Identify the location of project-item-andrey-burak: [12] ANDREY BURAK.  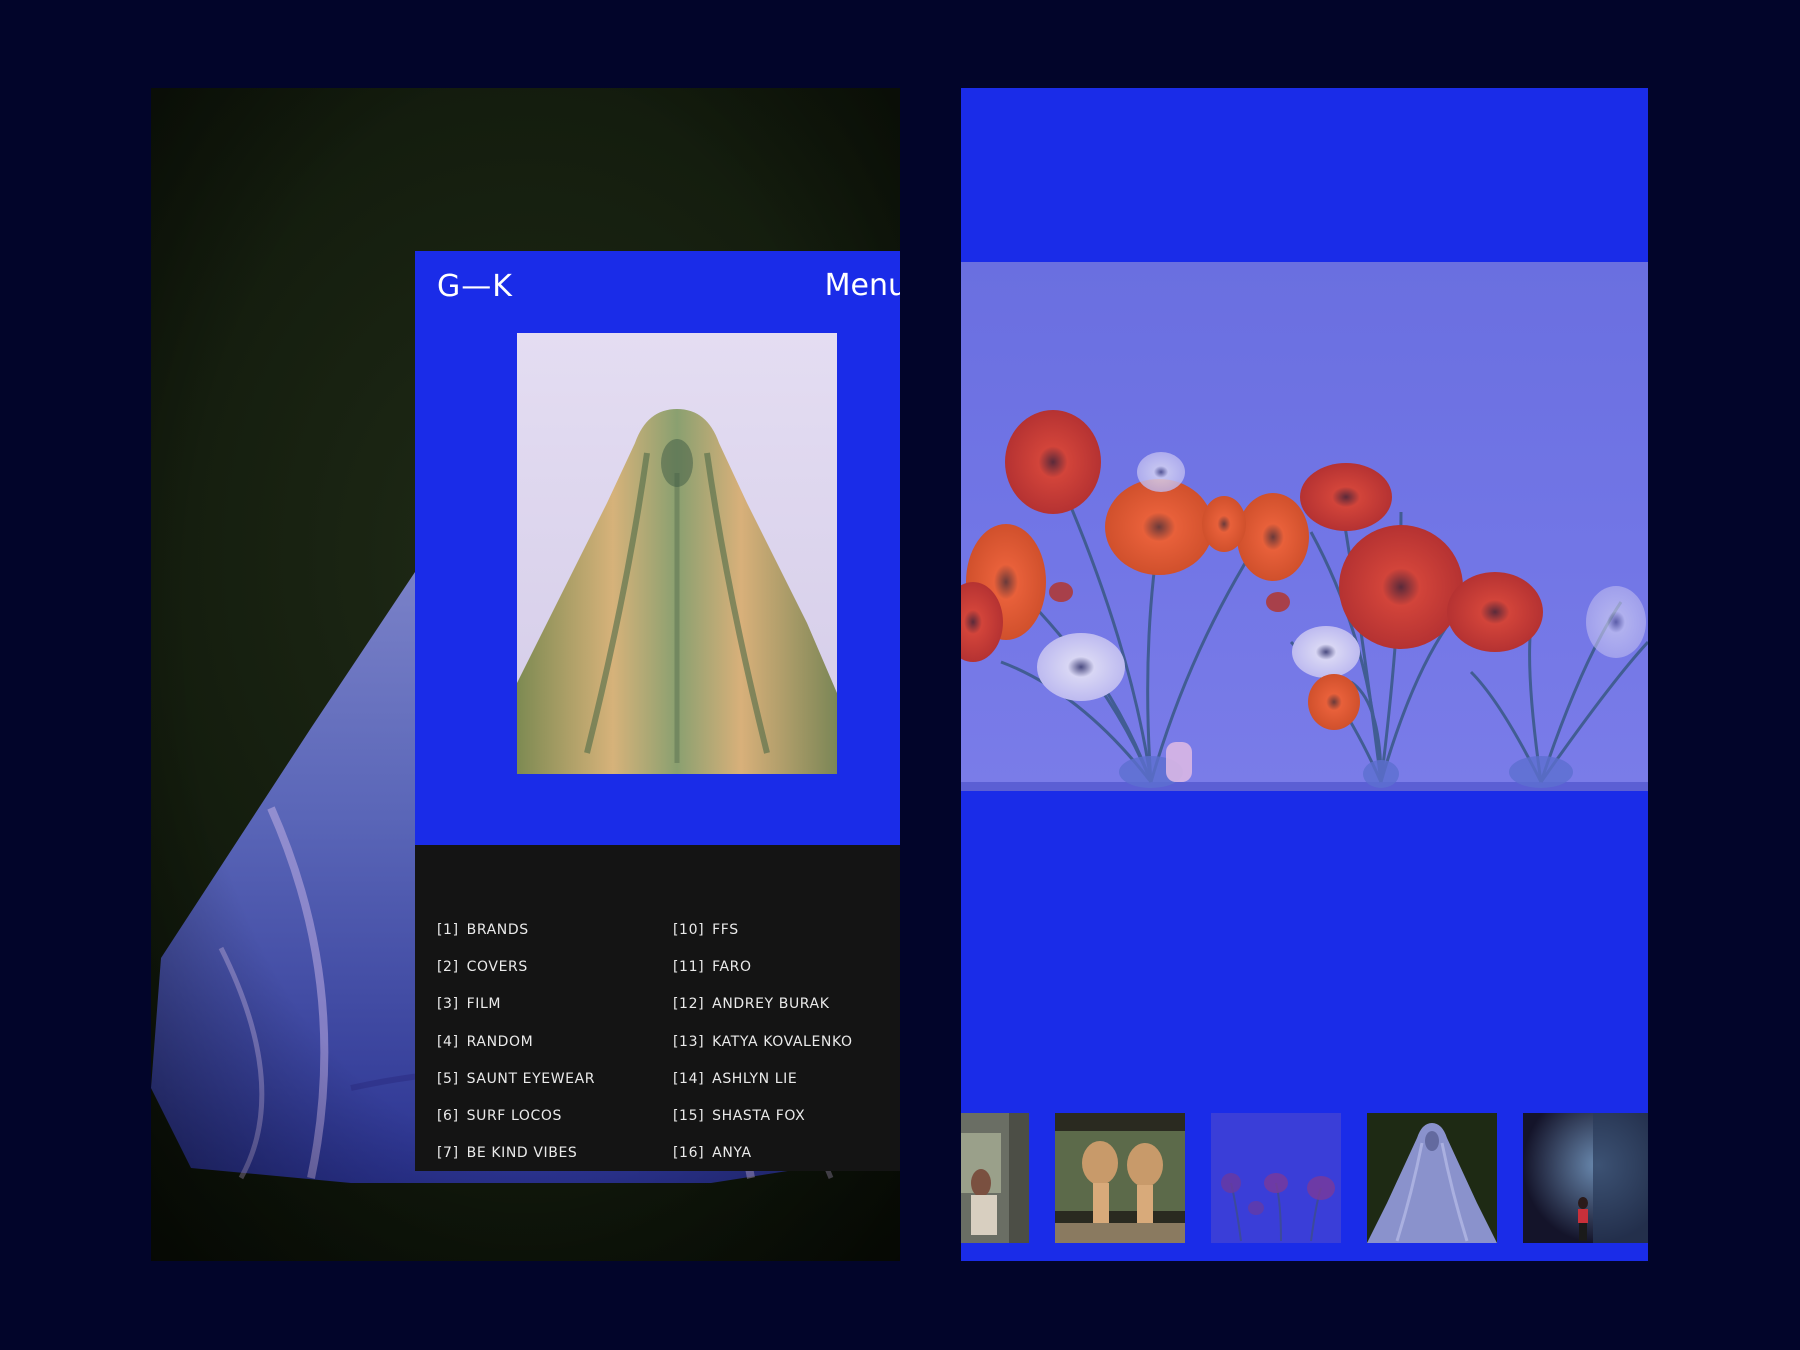
(763, 1014).